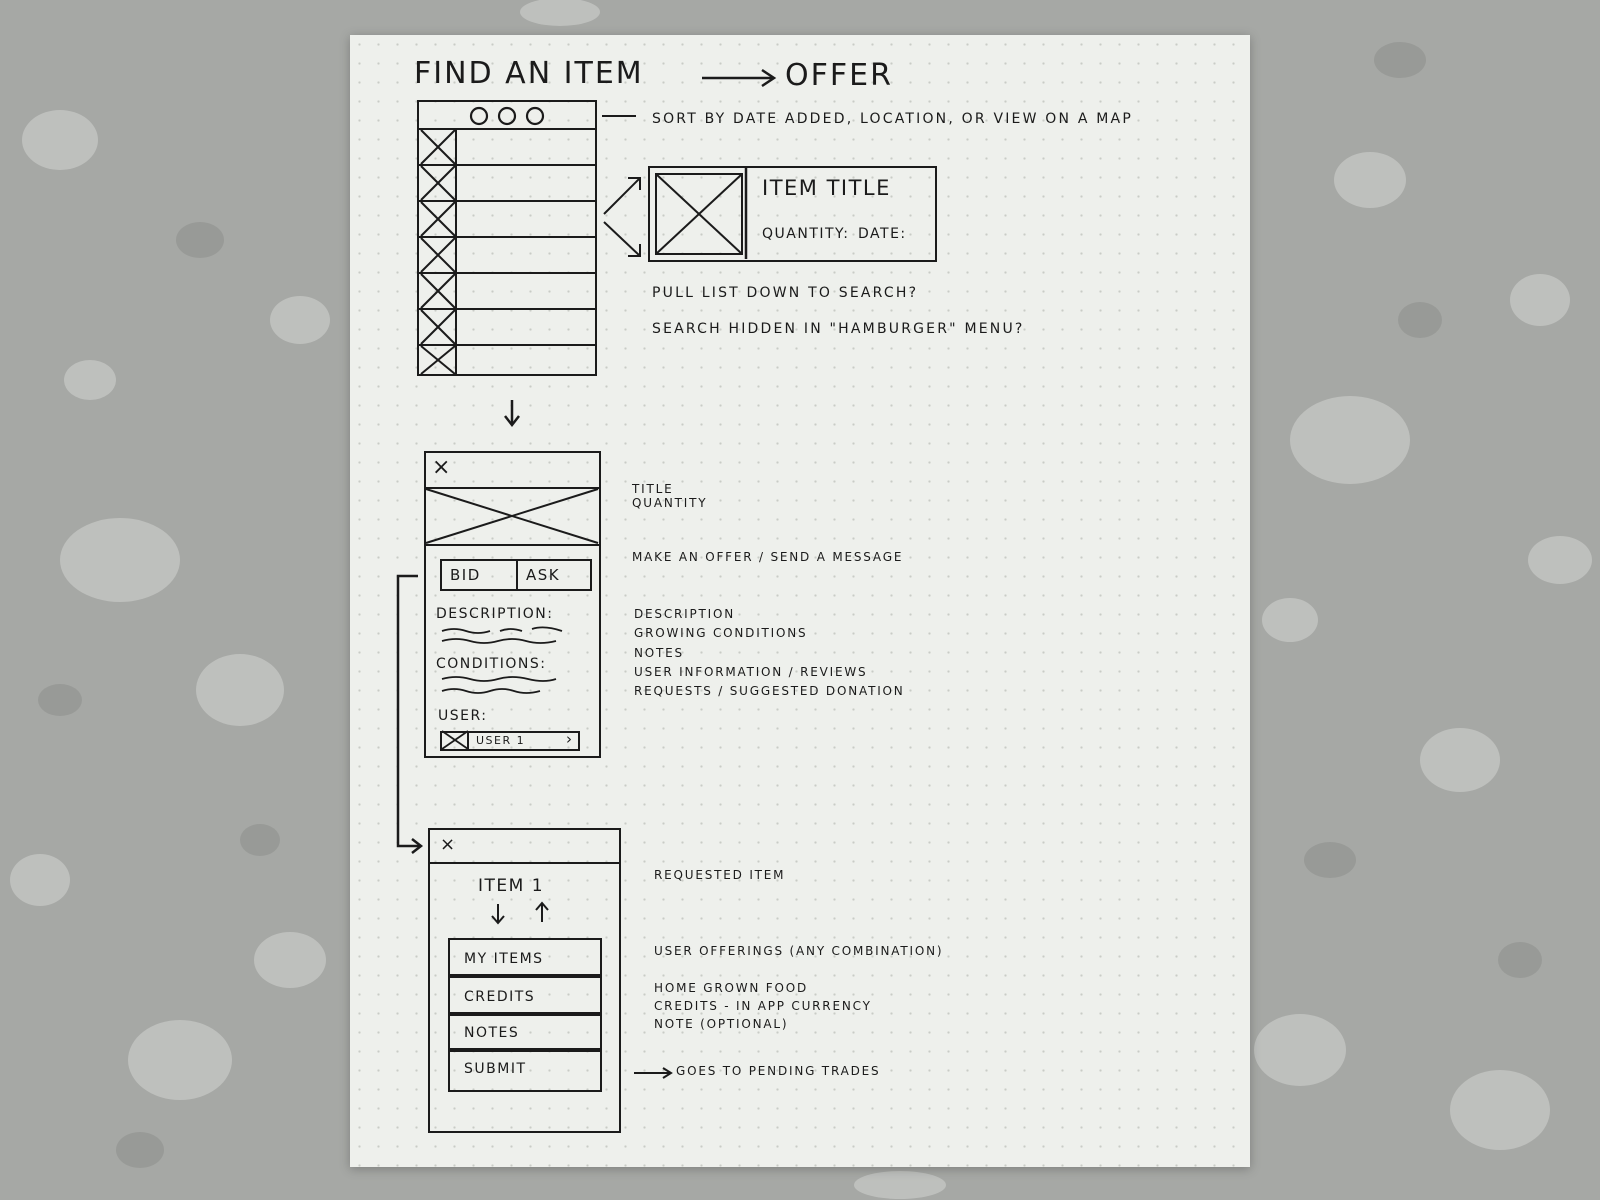  Describe the element at coordinates (543, 575) in the screenshot. I see `ask-button: ASK` at that location.